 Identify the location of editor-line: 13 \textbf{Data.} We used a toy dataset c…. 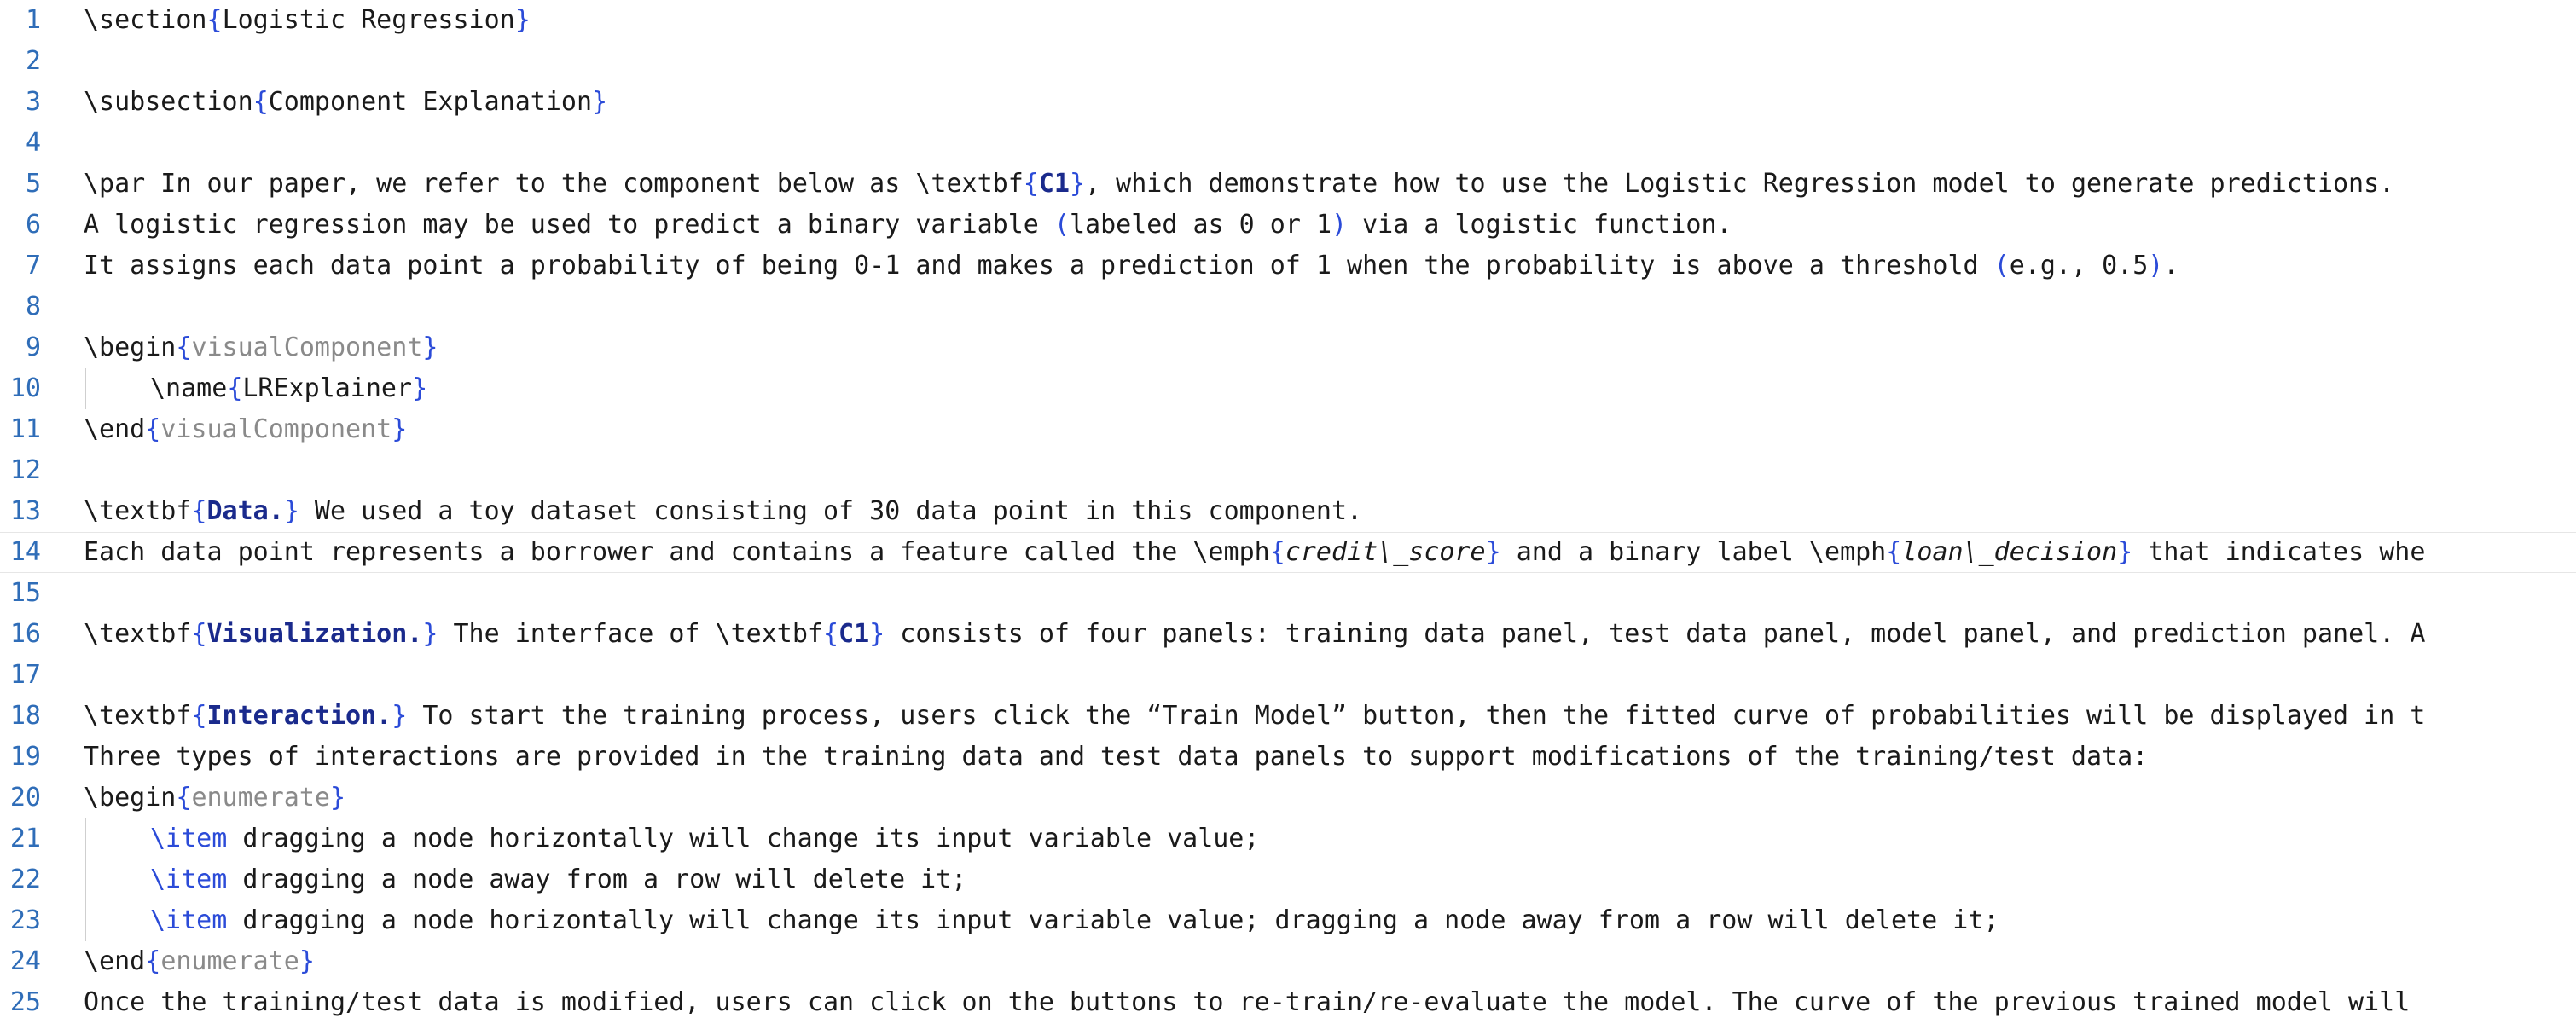
(1288, 512).